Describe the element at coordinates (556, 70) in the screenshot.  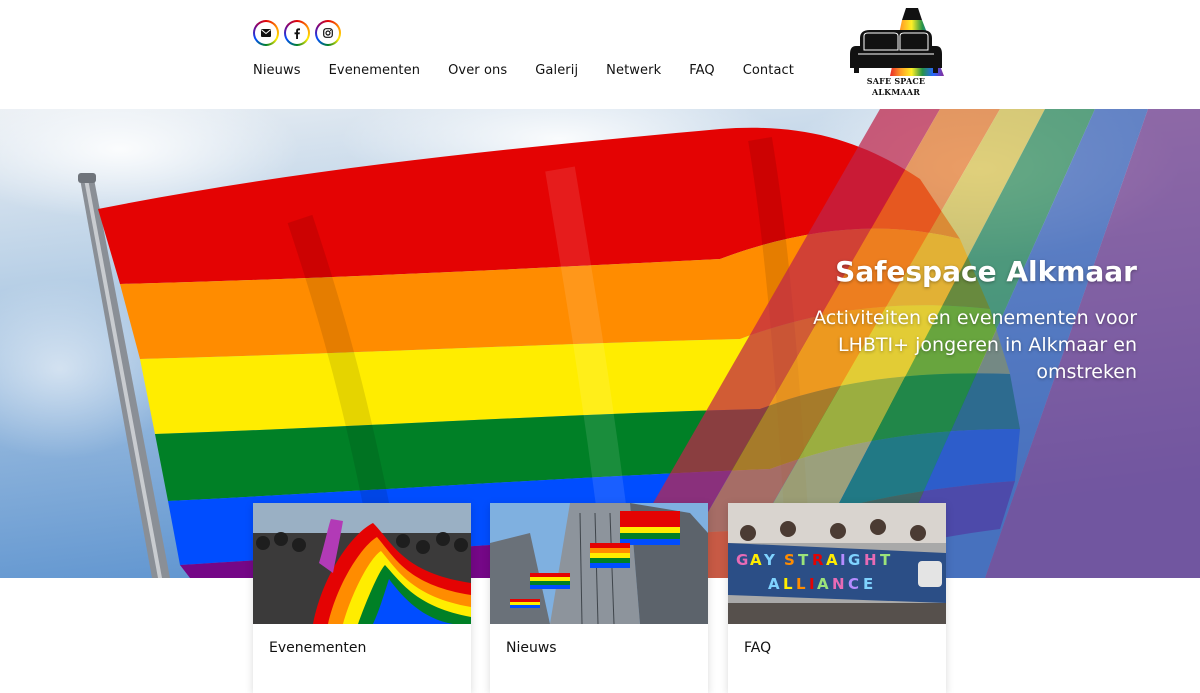
I see `nav-item-galerij: Galerij` at that location.